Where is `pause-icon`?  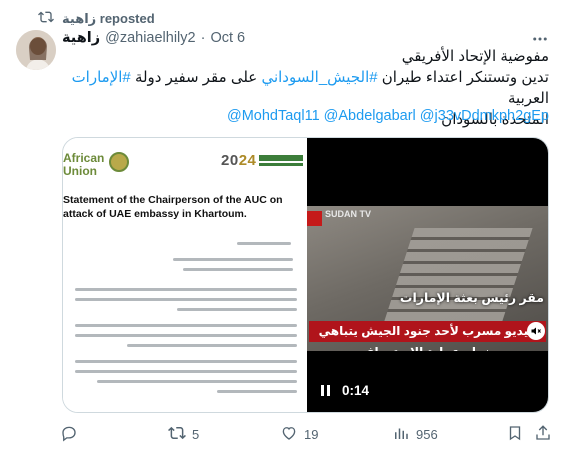
pause-icon is located at coordinates (325, 390).